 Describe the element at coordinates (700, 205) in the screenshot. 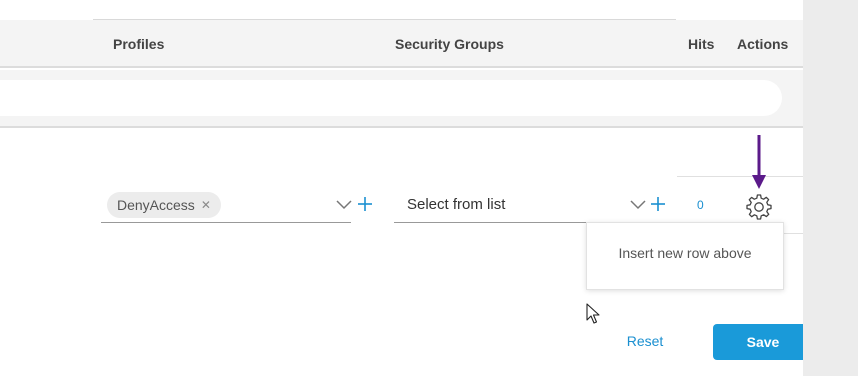

I see `hits-count: 0` at that location.